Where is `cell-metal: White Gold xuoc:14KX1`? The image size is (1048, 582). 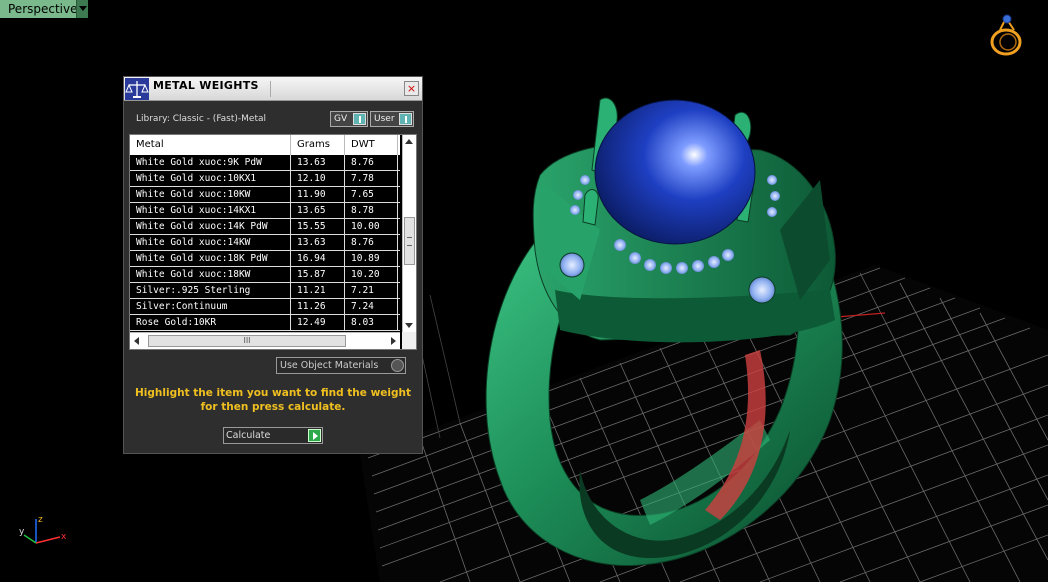
cell-metal: White Gold xuoc:14KX1 is located at coordinates (210, 210).